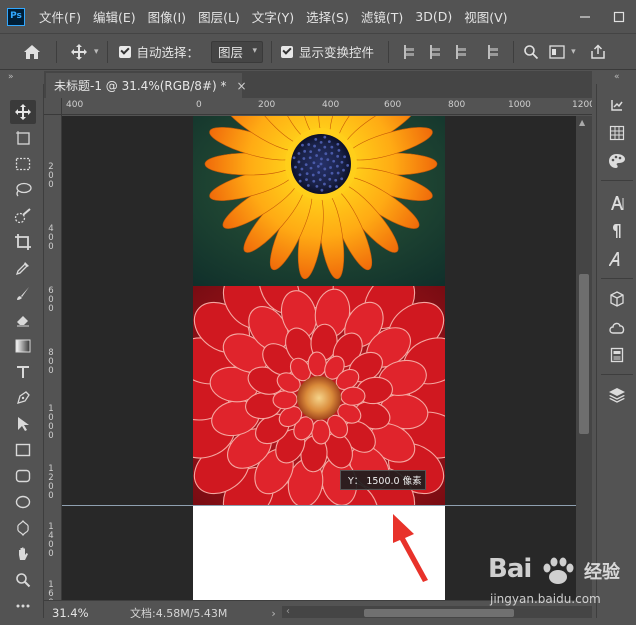  Describe the element at coordinates (23, 164) in the screenshot. I see `marquee-tool-icon` at that location.